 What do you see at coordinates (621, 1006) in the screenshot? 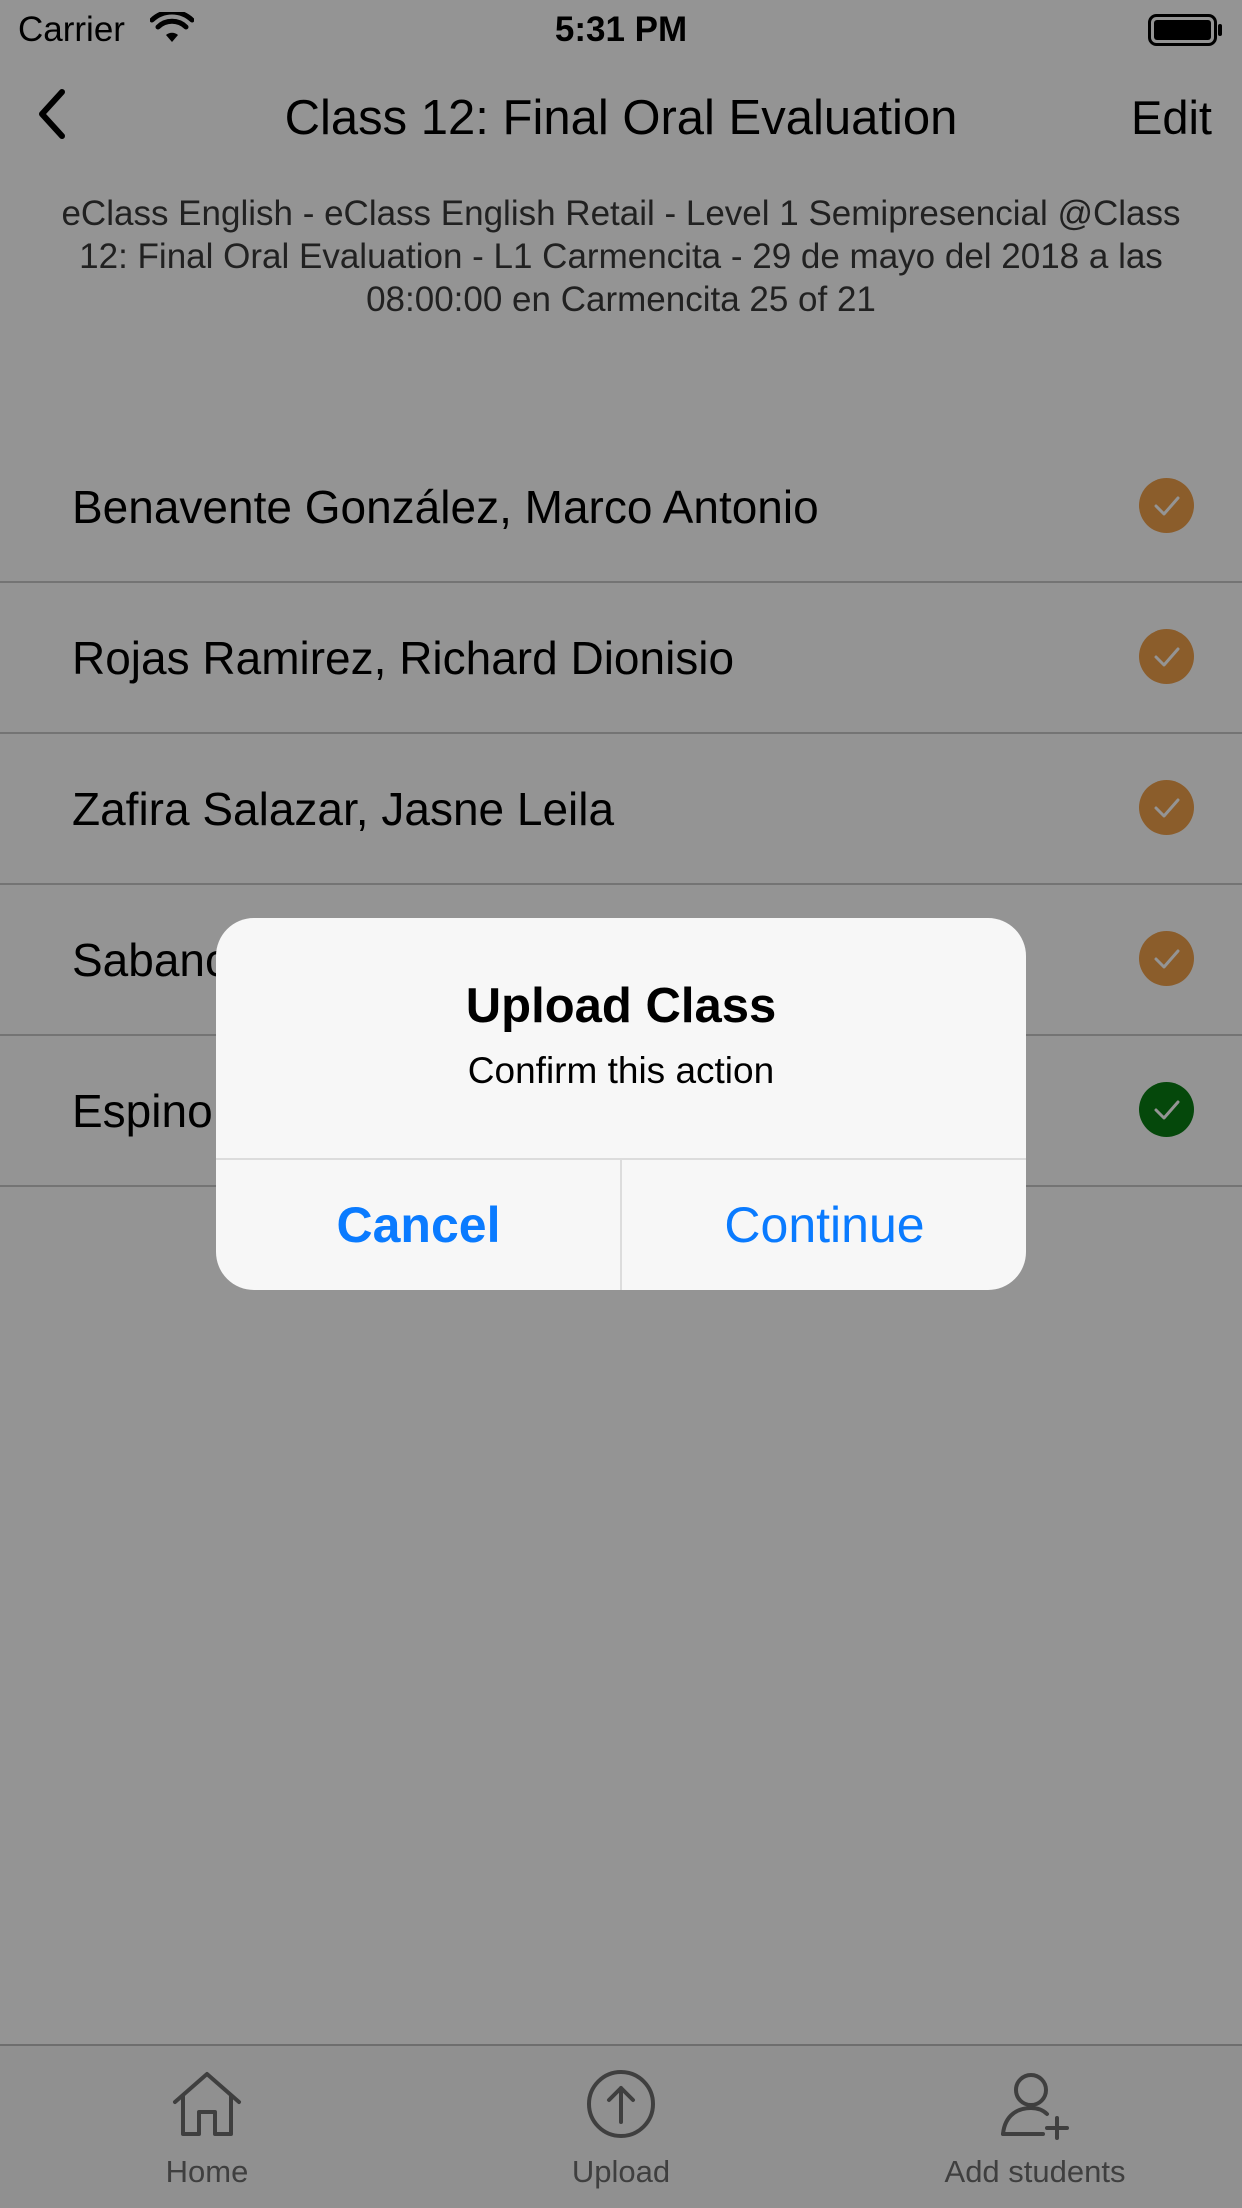
I see `alert-title: Upload Class` at bounding box center [621, 1006].